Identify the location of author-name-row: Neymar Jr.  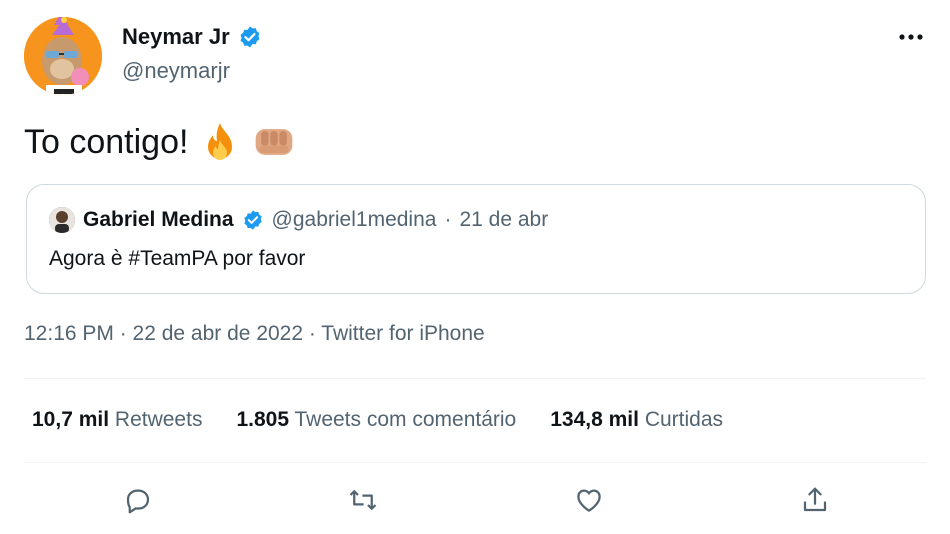
(192, 37).